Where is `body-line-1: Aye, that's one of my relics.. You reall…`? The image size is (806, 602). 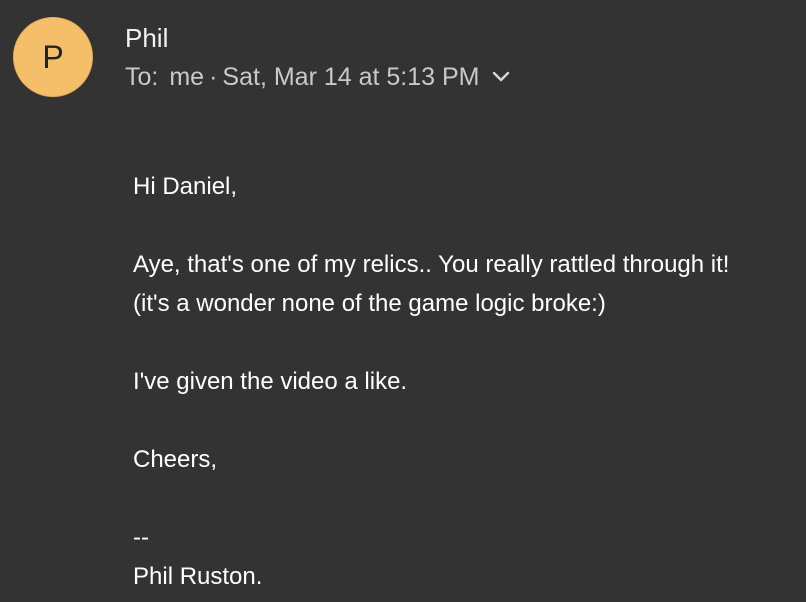 body-line-1: Aye, that's one of my relics.. You reall… is located at coordinates (431, 264).